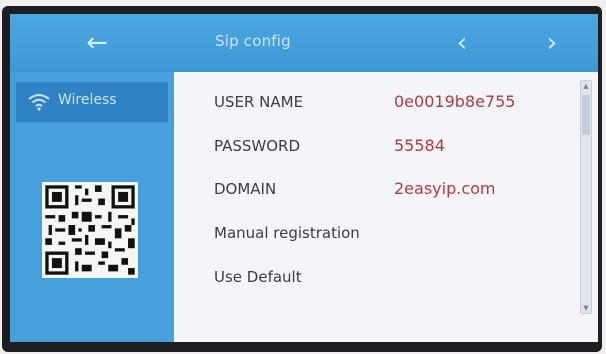 The width and height of the screenshot is (606, 354). I want to click on password-label: PASSWORD, so click(257, 146).